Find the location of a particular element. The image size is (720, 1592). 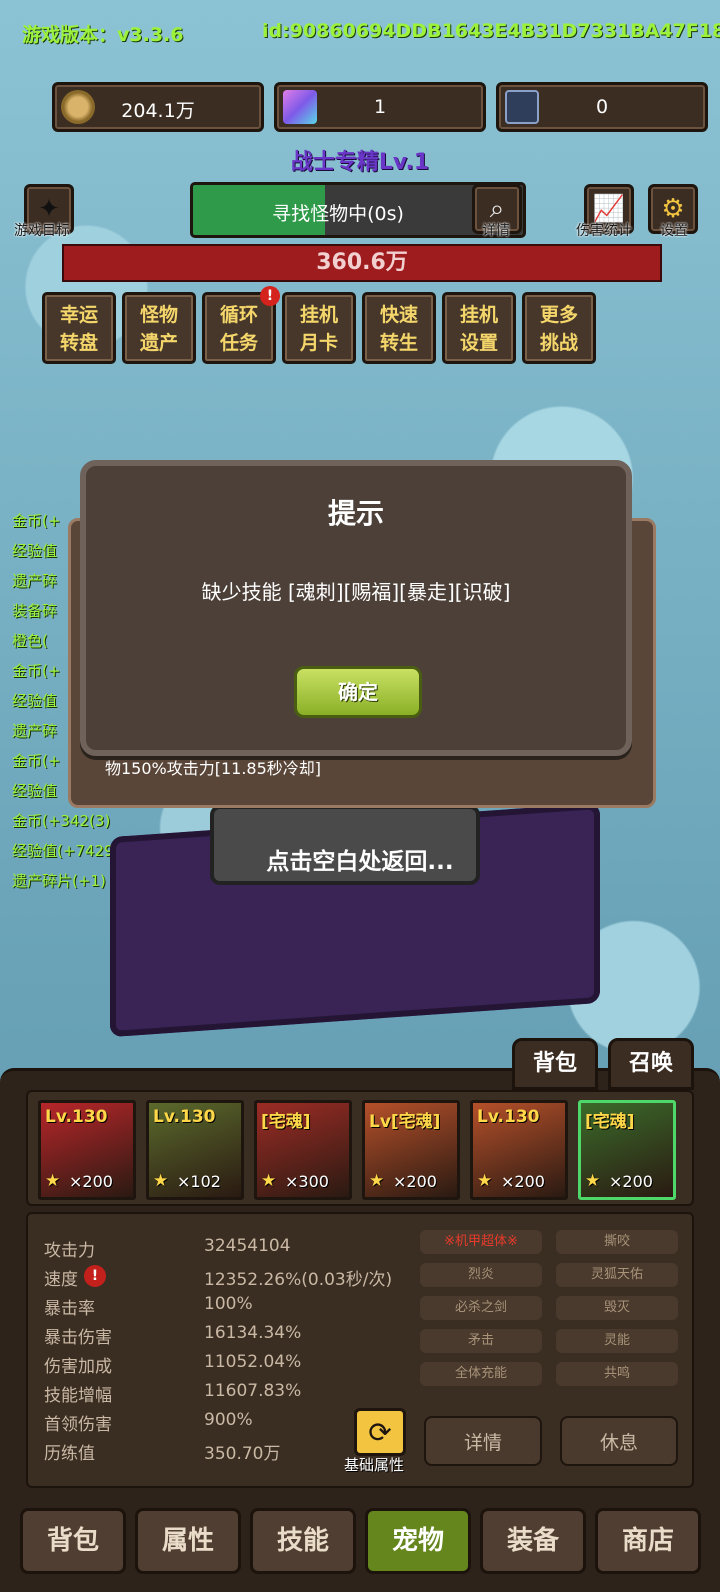

menu-more-challenges: 更多 挑战 is located at coordinates (559, 328).